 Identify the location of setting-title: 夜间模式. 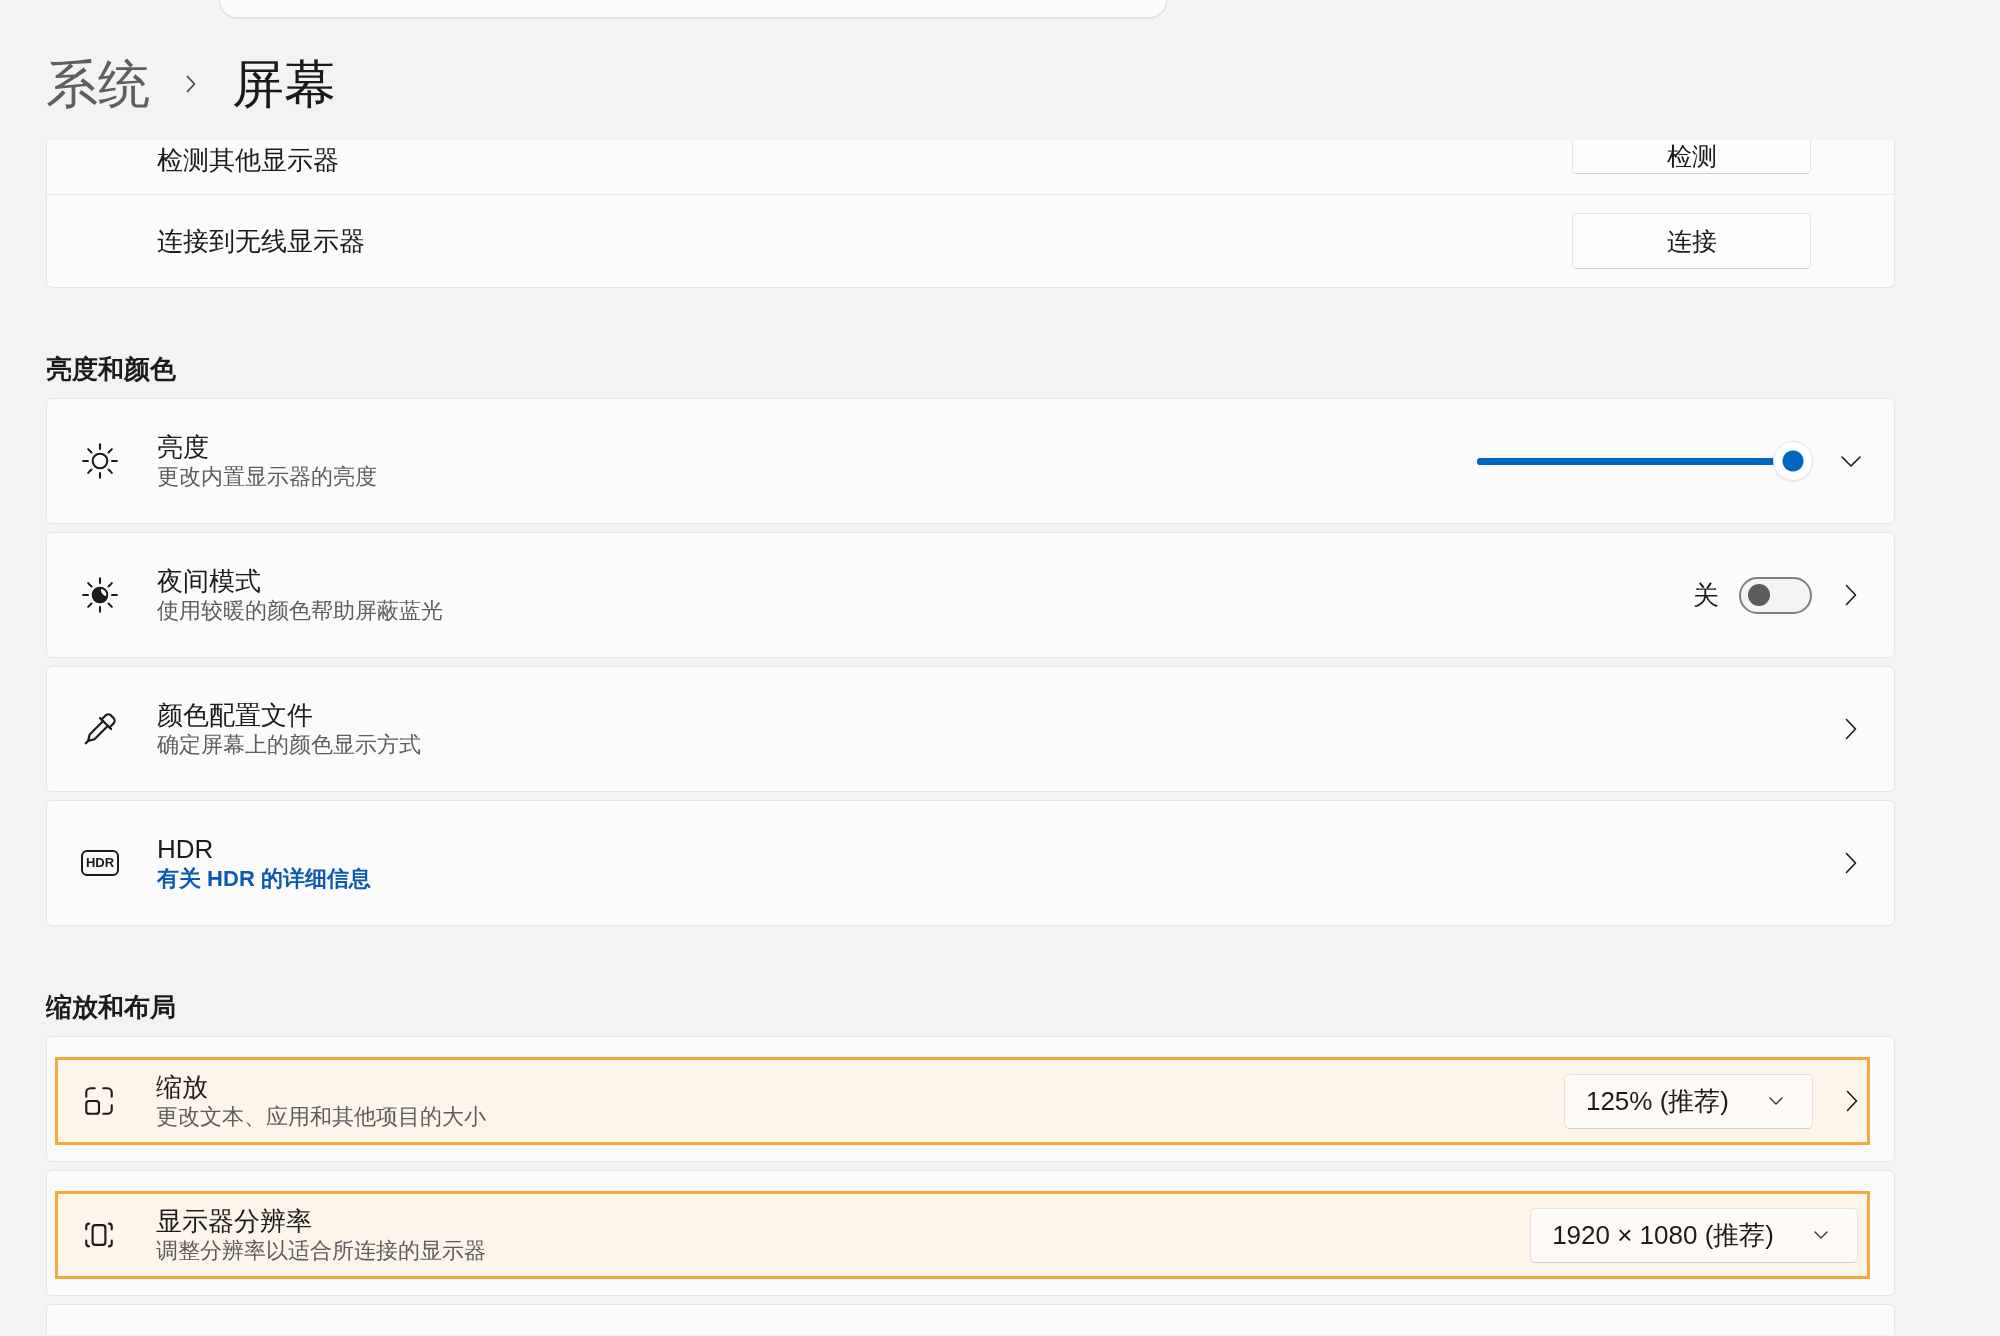
(209, 581).